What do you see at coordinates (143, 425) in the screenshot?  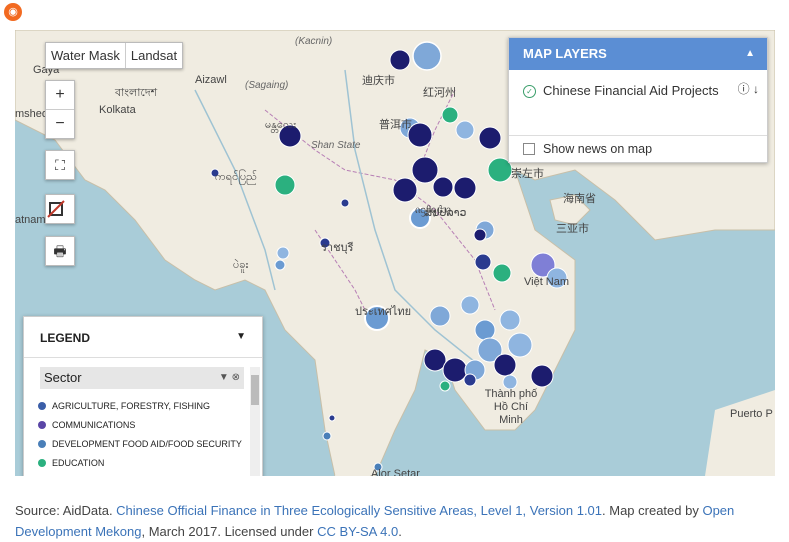 I see `legend-item: COMMUNICATIONS` at bounding box center [143, 425].